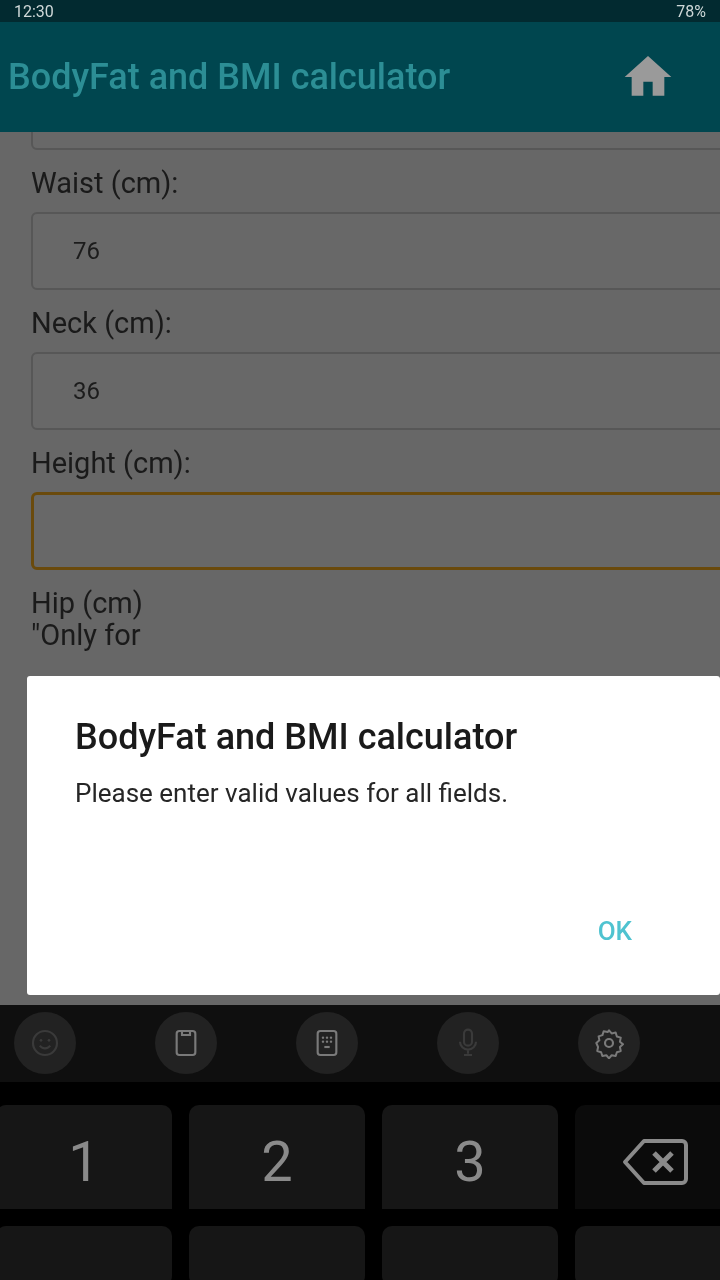 This screenshot has width=720, height=1280. I want to click on settings-icon, so click(609, 1043).